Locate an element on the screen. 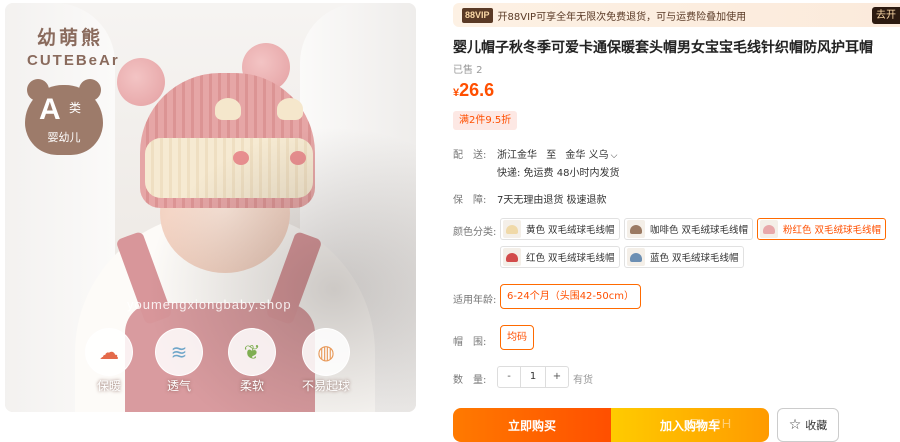 Image resolution: width=900 pixels, height=442 pixels. buy-now-button: 立即购买 is located at coordinates (532, 425).